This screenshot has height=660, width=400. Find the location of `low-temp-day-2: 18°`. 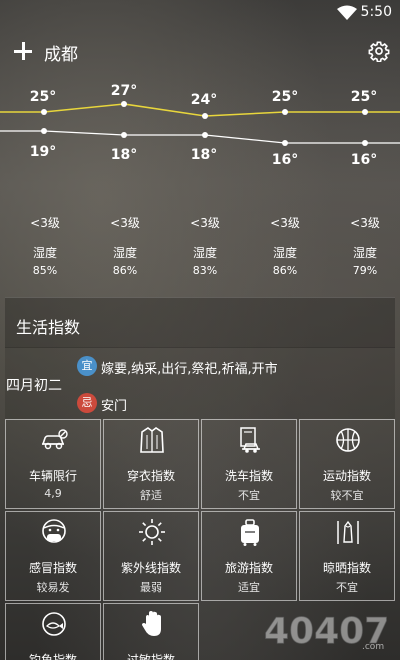

low-temp-day-2: 18° is located at coordinates (124, 155).